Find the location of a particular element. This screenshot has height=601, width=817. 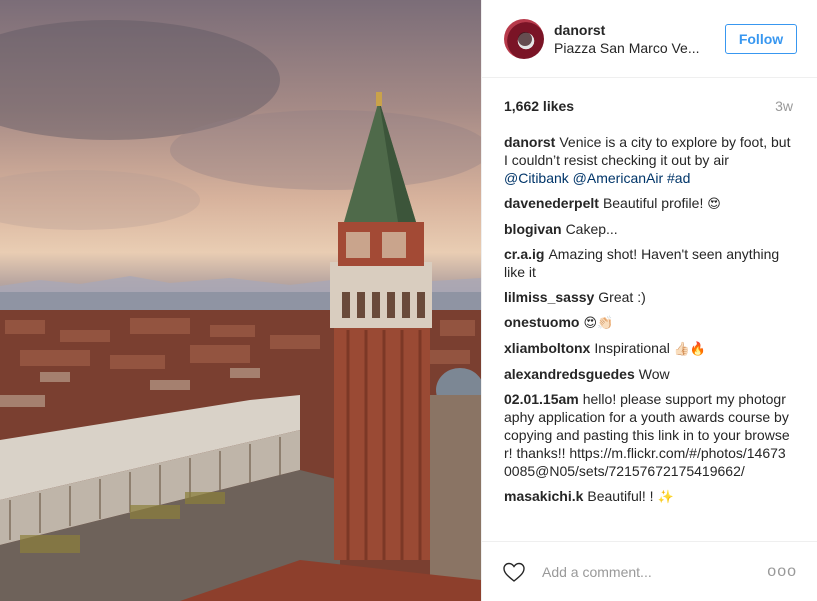

post-header: danorst Piazza San Marco Ve... Follow is located at coordinates (649, 39).